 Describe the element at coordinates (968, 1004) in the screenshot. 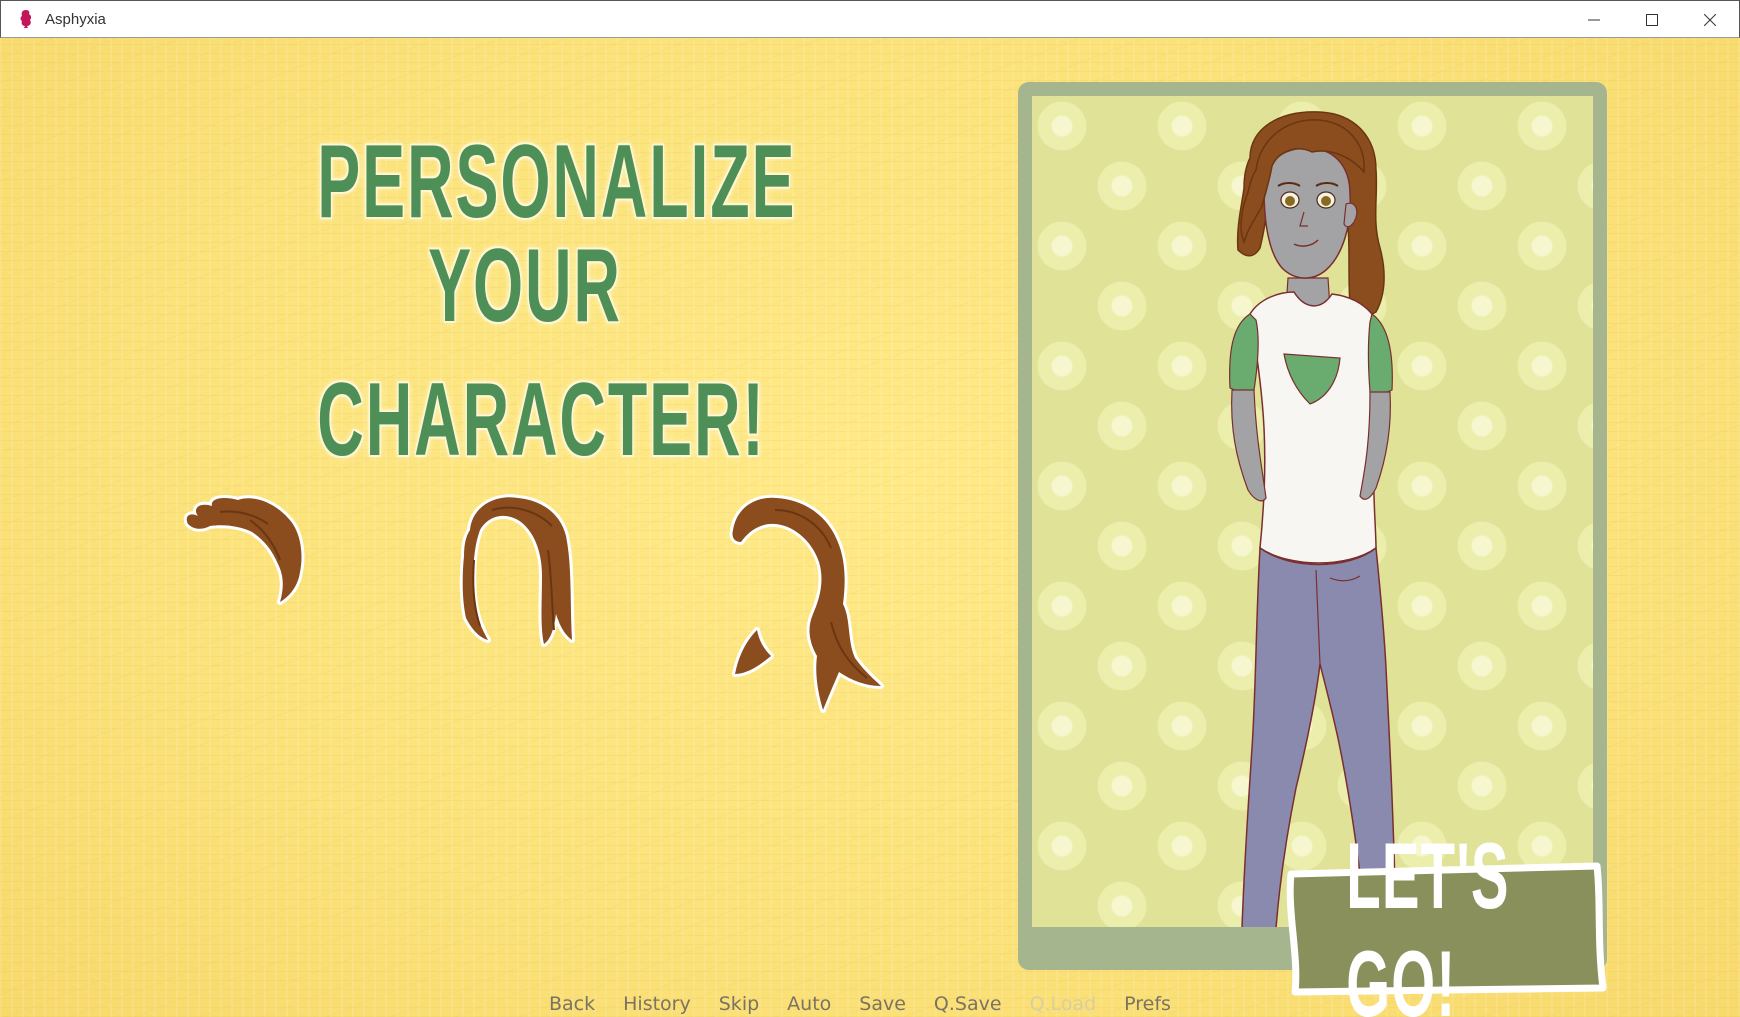

I see `quick-menu-quick-save: Q.Save` at that location.